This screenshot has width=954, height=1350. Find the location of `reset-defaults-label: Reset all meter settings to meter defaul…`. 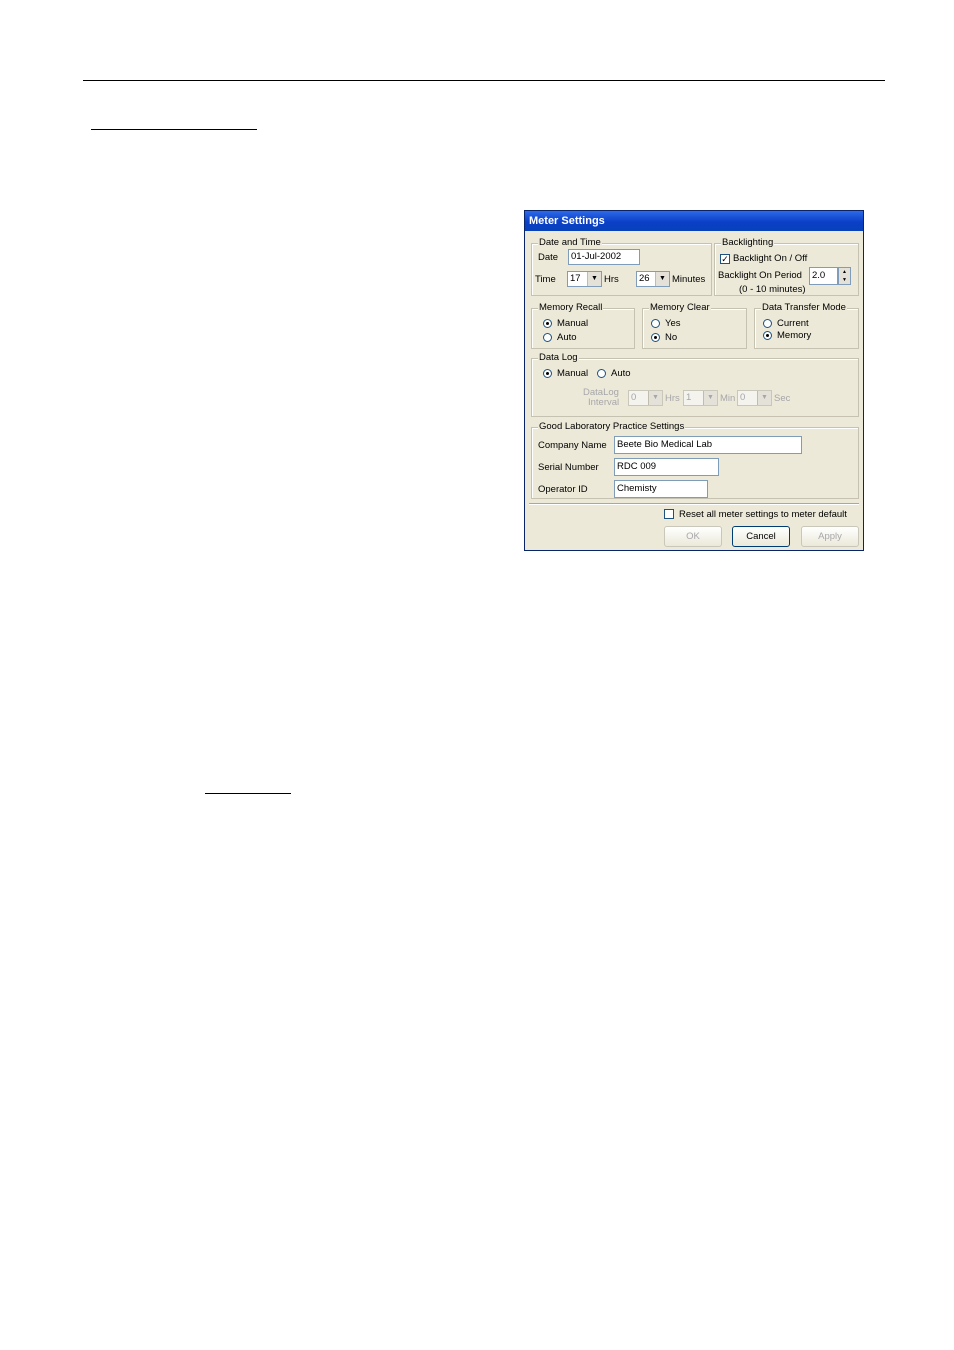

reset-defaults-label: Reset all meter settings to meter defaul… is located at coordinates (763, 514).